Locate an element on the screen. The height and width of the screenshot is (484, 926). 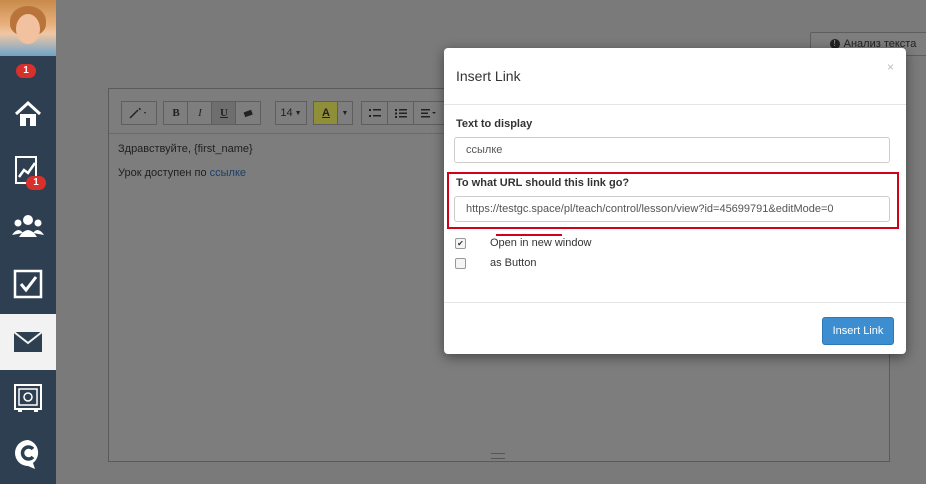
numbered-list-icon is located at coordinates (401, 113).